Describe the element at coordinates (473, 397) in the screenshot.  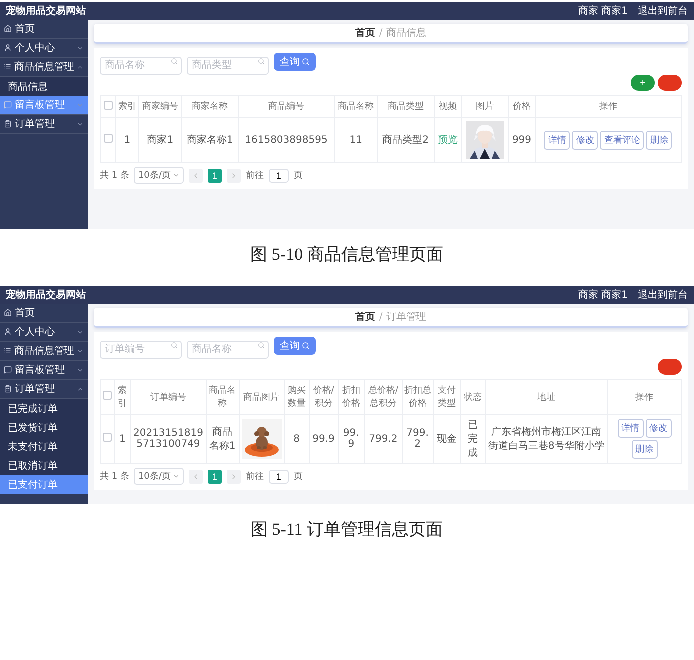
I see `column-header: 状态` at that location.